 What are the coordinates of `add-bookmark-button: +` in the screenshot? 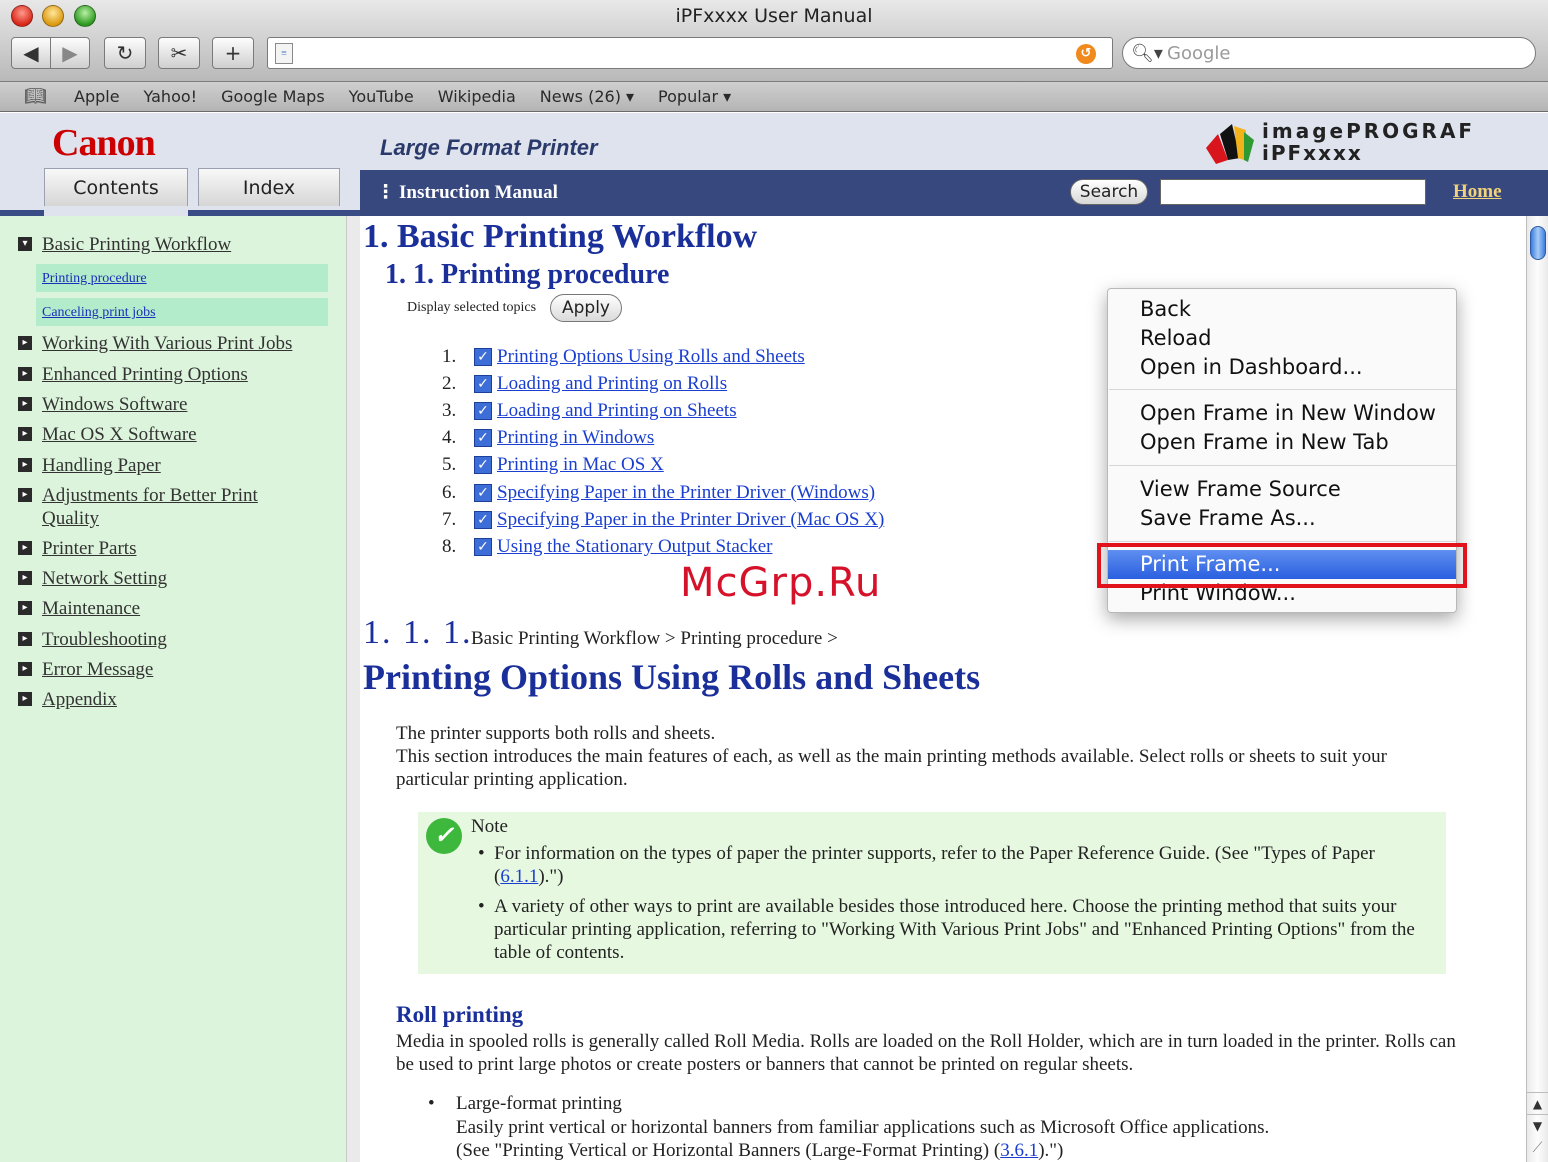 It's located at (233, 53).